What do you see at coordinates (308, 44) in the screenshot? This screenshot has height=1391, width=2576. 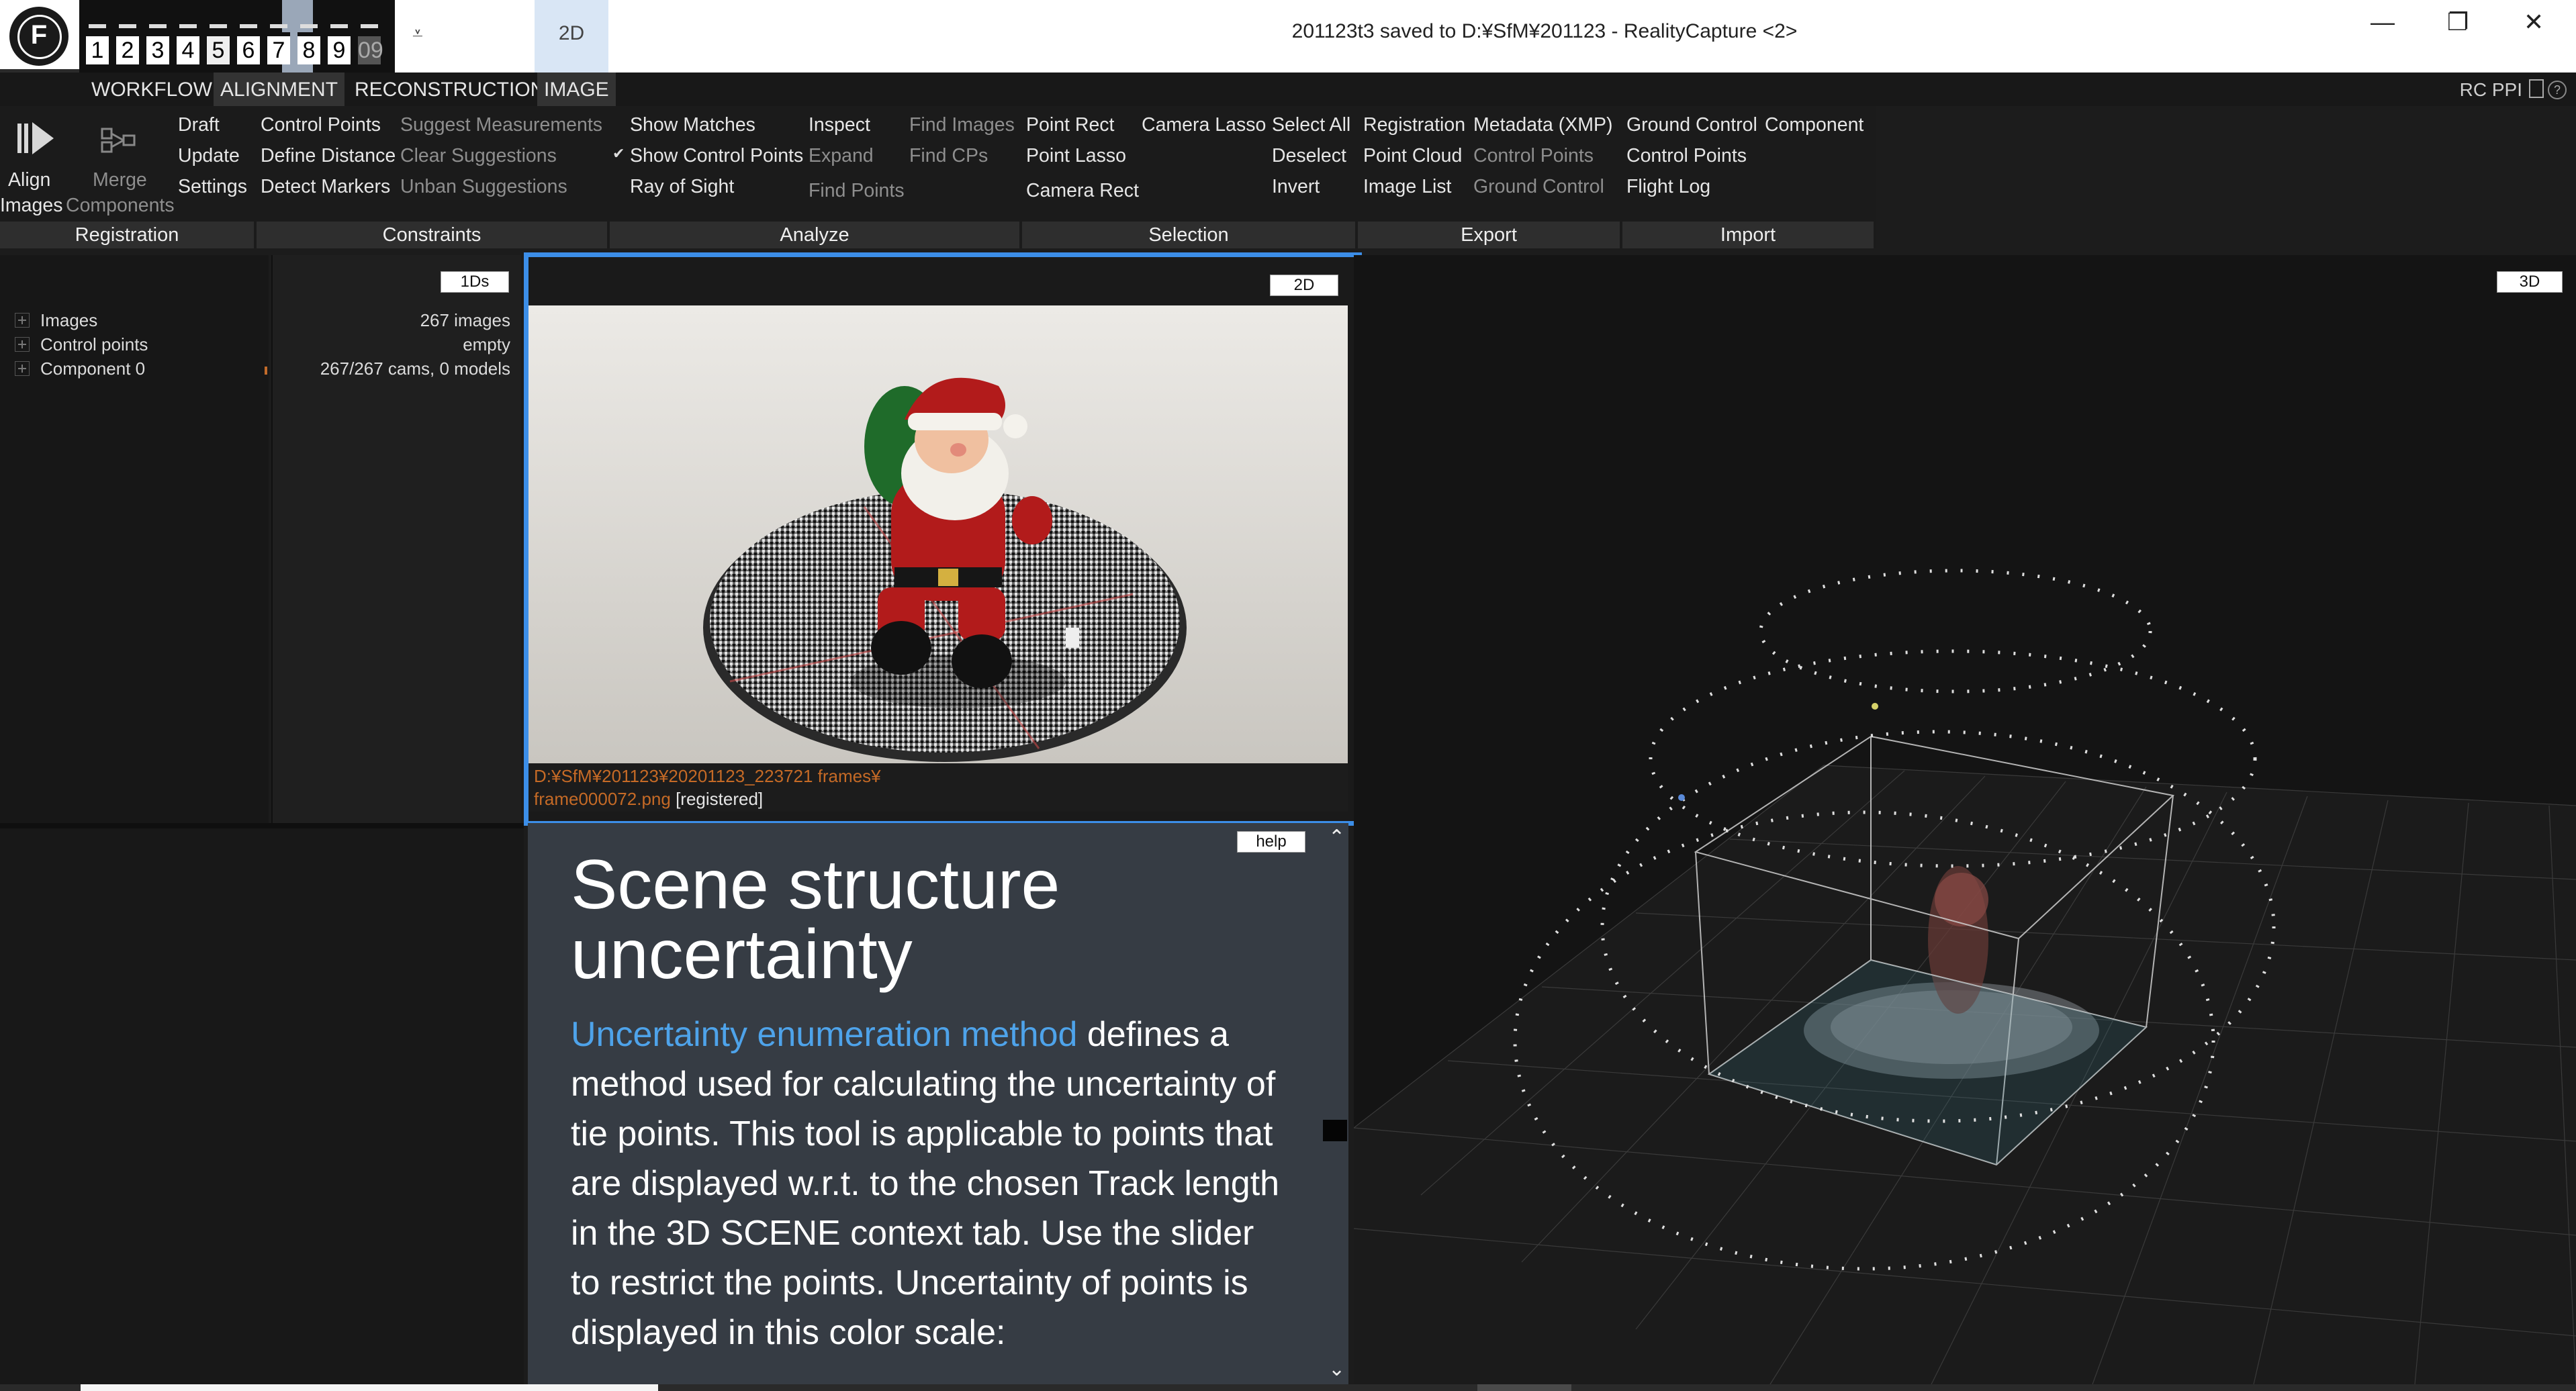 I see `layout-tab-8: 8` at bounding box center [308, 44].